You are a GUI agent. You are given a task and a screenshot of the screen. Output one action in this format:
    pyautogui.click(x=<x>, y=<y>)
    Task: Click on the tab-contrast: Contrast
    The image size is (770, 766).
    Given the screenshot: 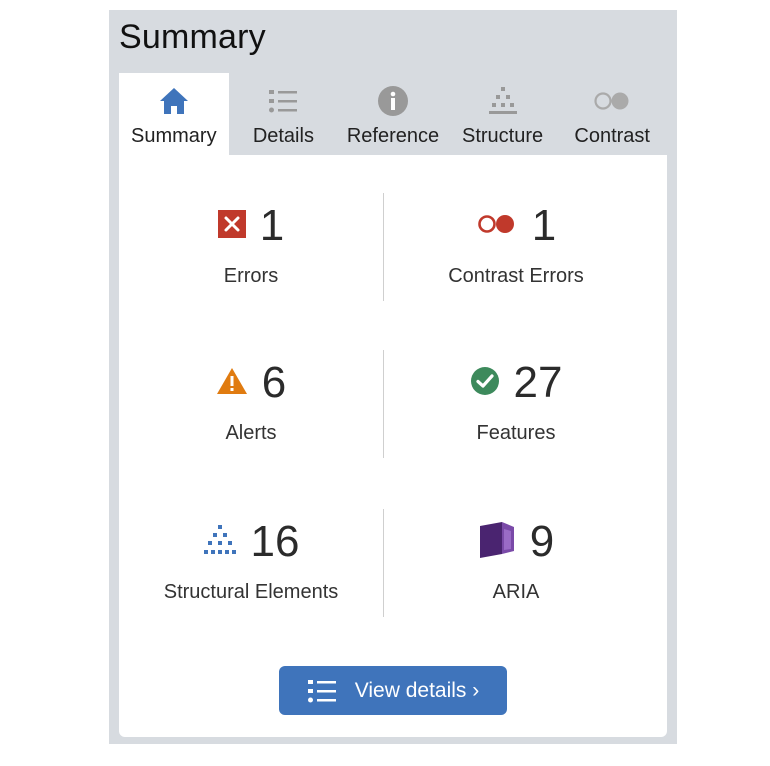 What is the action you would take?
    pyautogui.click(x=612, y=114)
    